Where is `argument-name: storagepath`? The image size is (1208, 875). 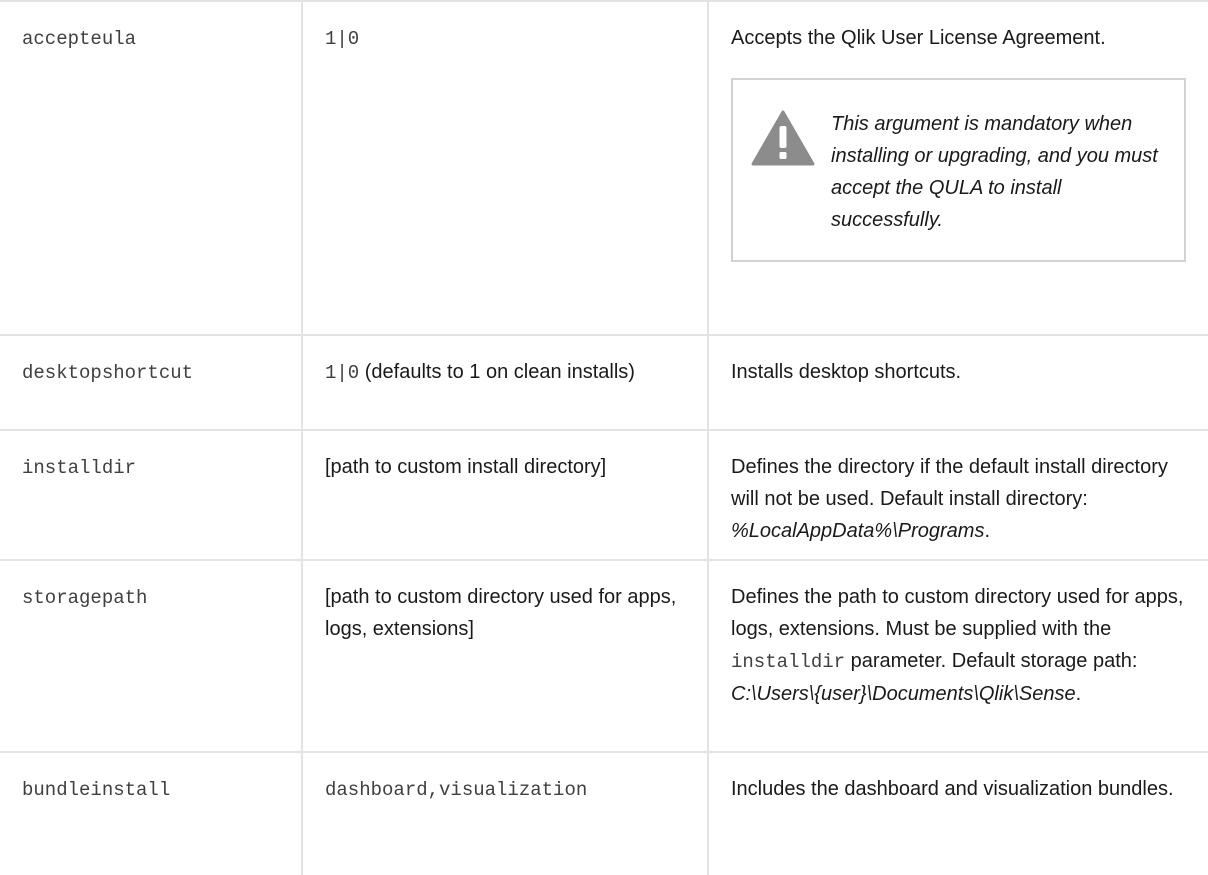 argument-name: storagepath is located at coordinates (85, 598).